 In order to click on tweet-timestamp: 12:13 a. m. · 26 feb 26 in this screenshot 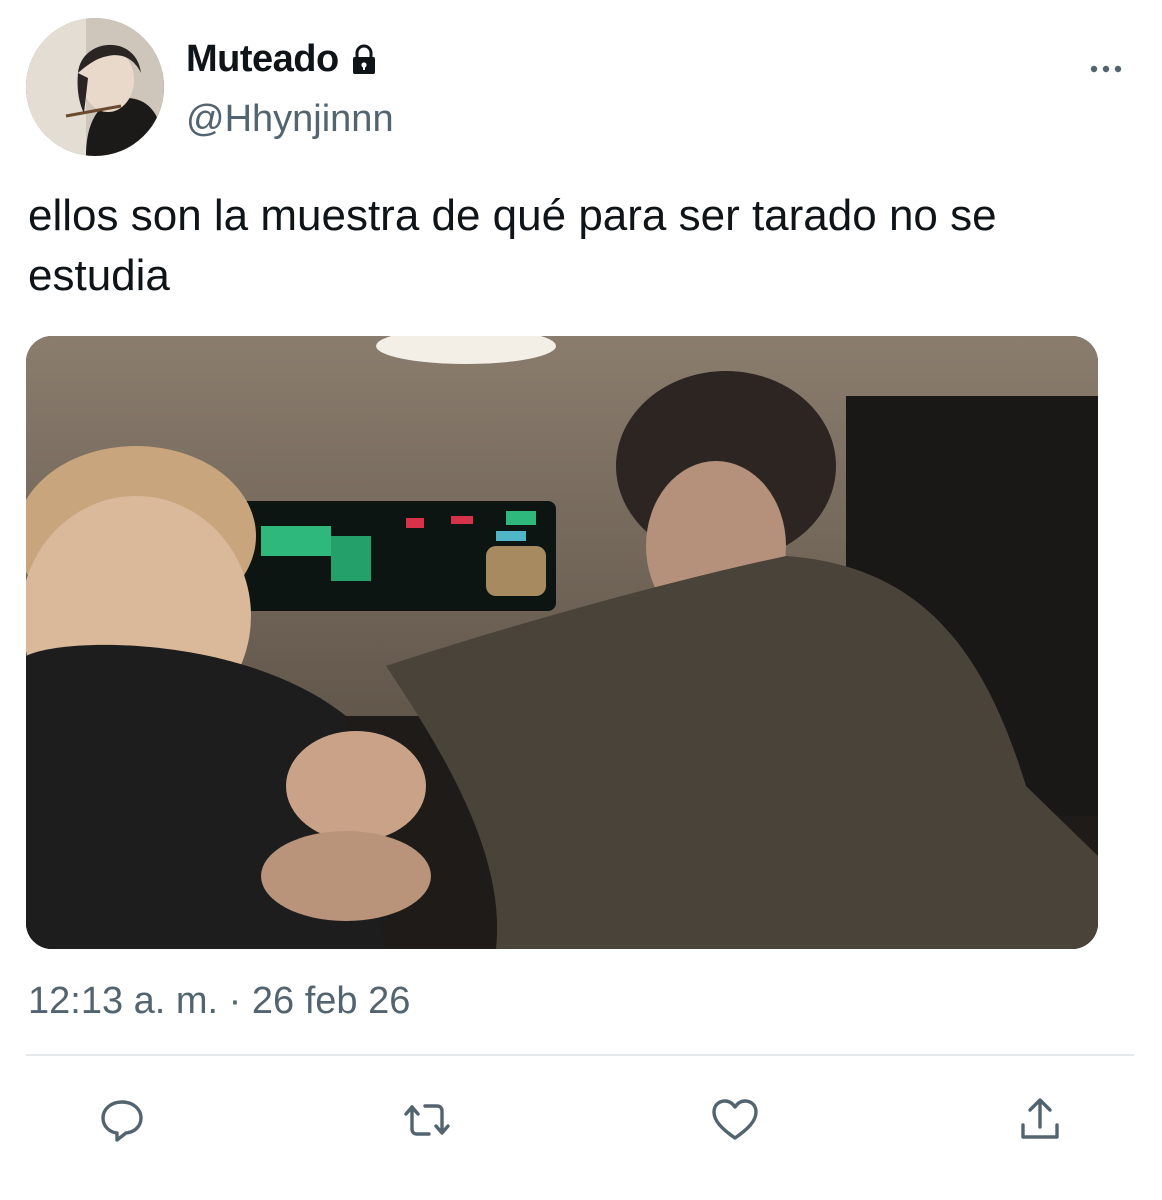, I will do `click(219, 1001)`.